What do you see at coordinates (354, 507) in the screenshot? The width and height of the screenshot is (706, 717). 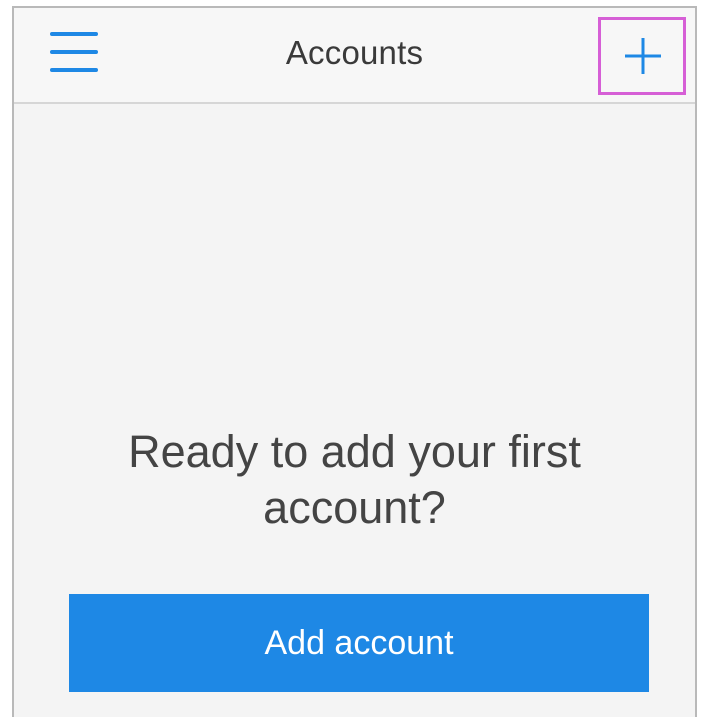 I see `empty-state-line-2: account?` at bounding box center [354, 507].